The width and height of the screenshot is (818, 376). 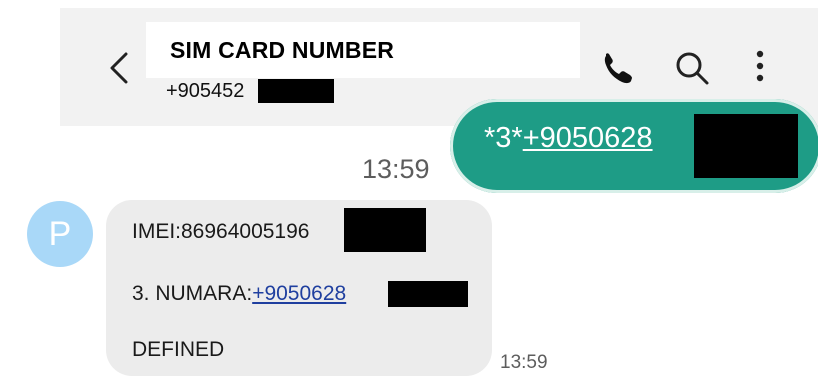 What do you see at coordinates (178, 349) in the screenshot?
I see `status-line: DEFINED` at bounding box center [178, 349].